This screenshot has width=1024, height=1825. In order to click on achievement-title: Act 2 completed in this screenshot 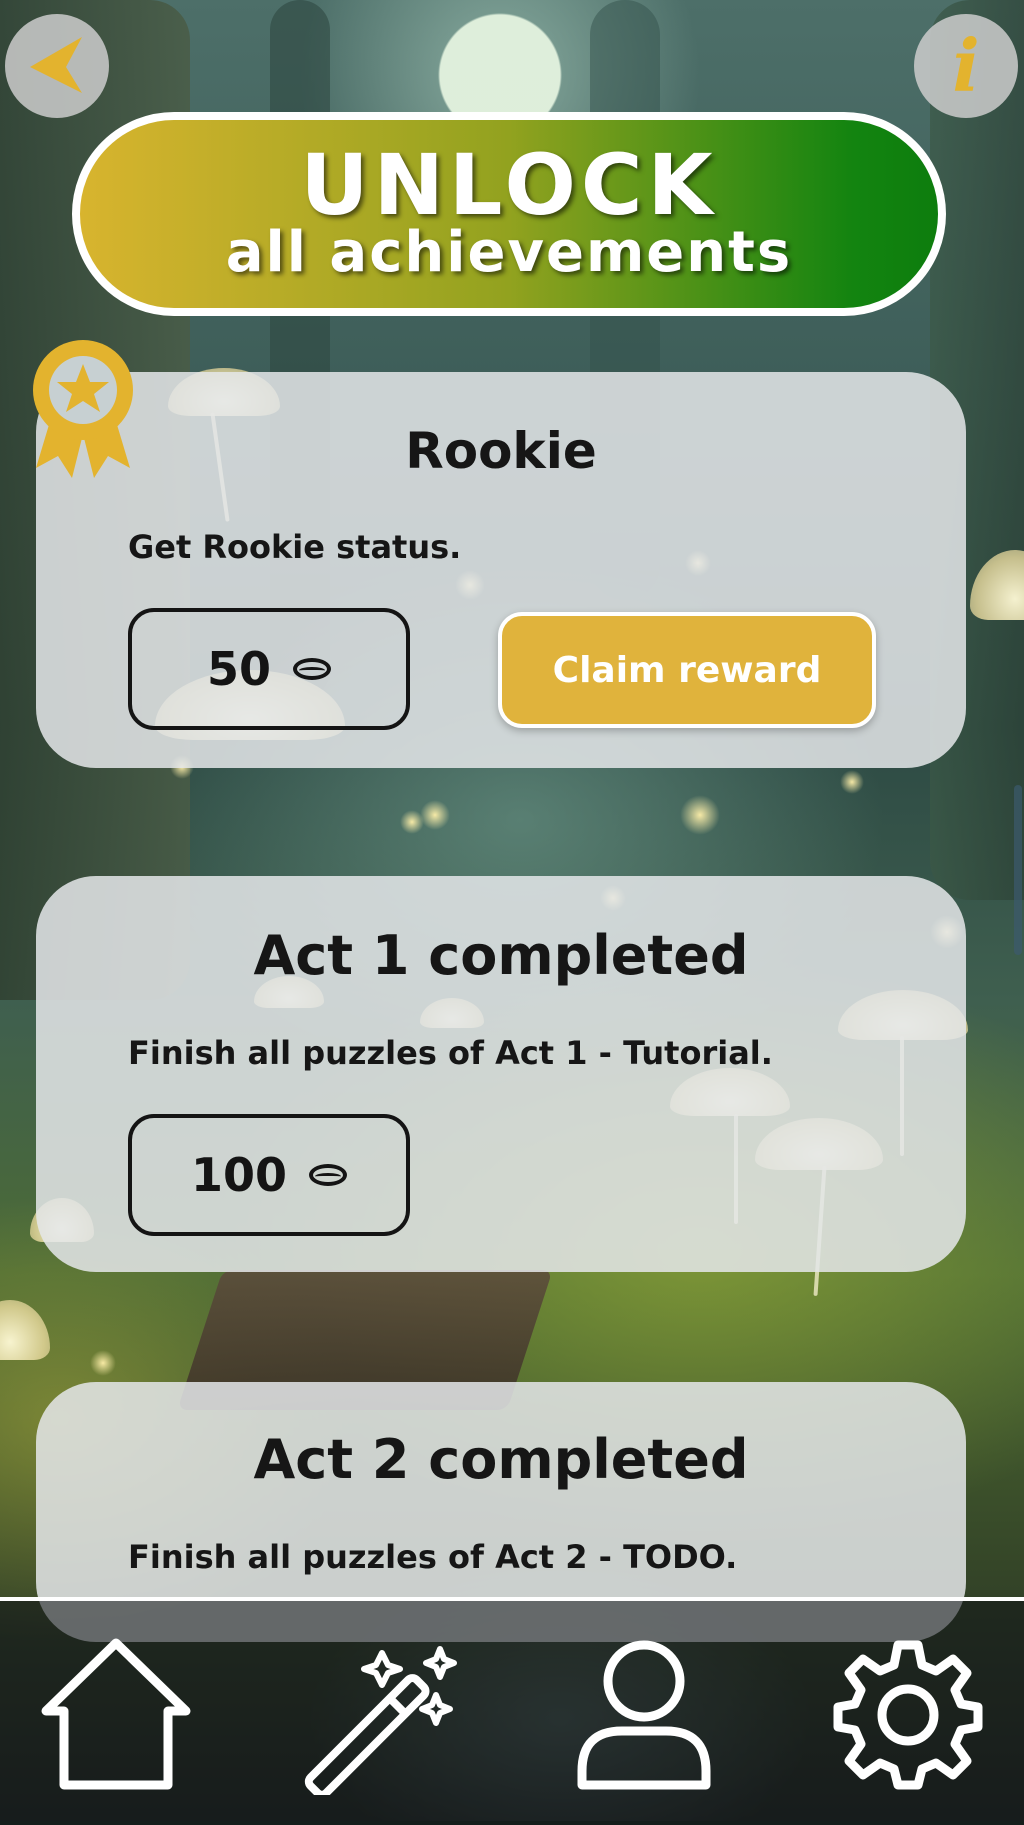, I will do `click(501, 1459)`.